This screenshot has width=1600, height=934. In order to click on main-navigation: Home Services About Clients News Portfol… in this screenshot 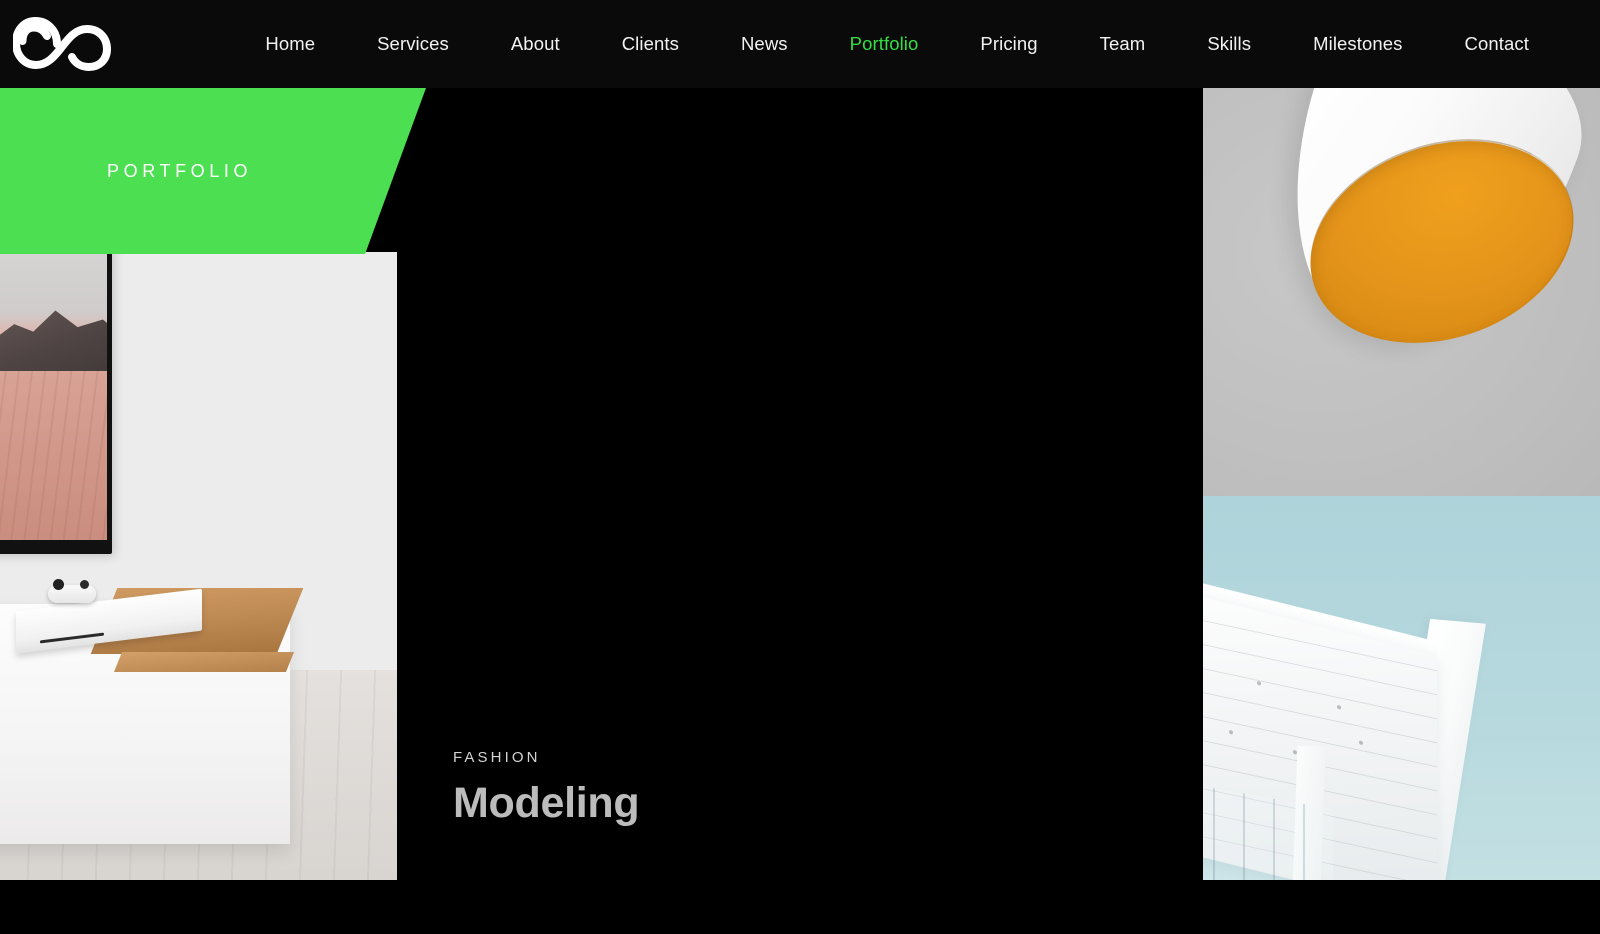, I will do `click(865, 44)`.